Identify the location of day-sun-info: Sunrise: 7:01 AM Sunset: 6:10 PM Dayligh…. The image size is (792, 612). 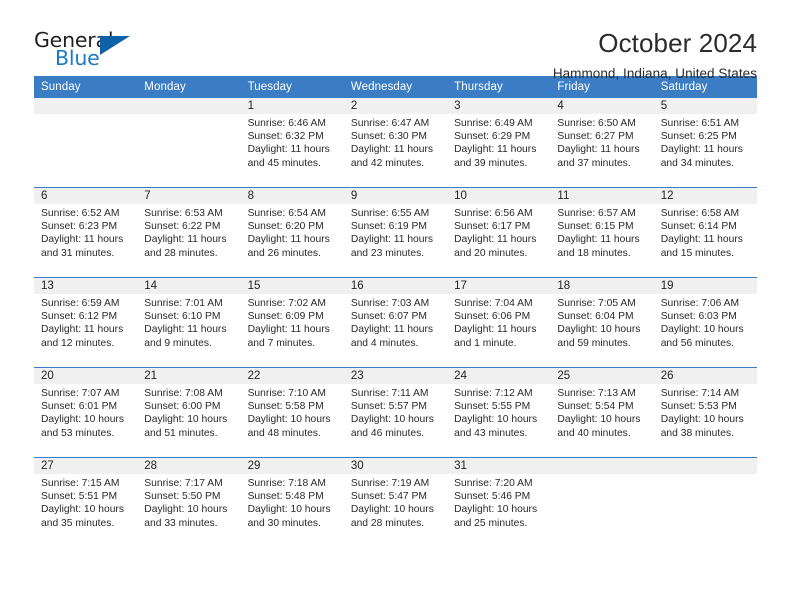
(185, 323).